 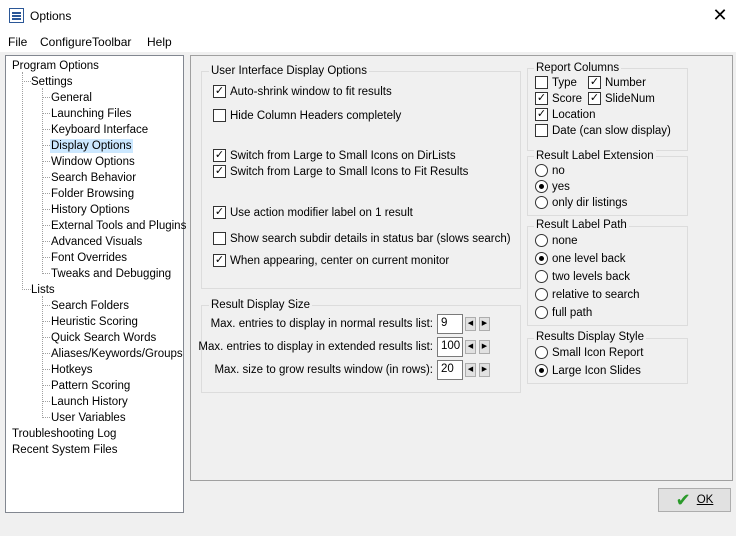 I want to click on ui-display-options-title: User Interface Display Options, so click(x=289, y=71).